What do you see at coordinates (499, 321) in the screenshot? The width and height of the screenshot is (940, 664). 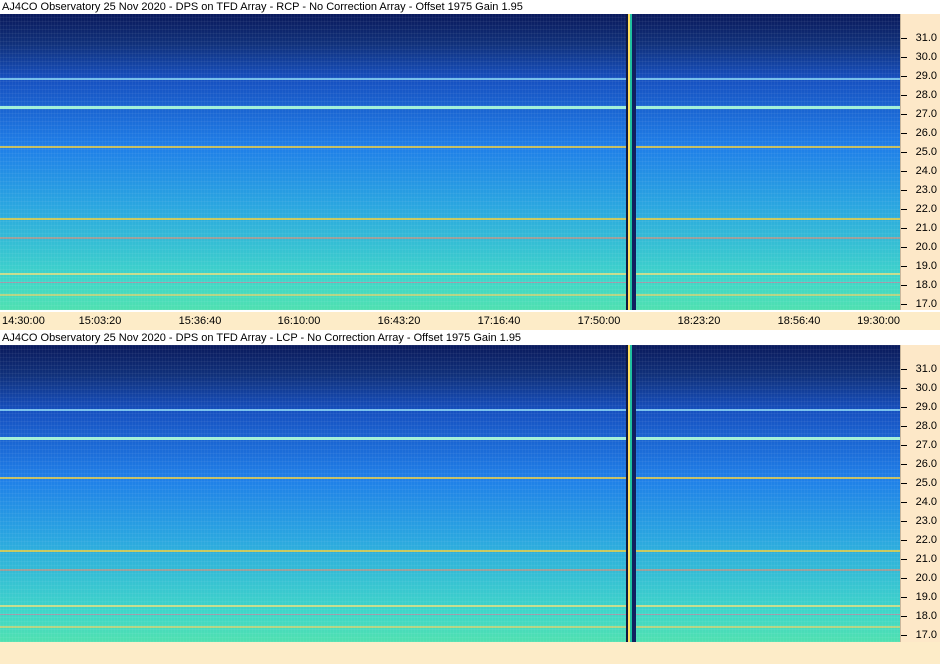 I see `time-label: 17:16:40` at bounding box center [499, 321].